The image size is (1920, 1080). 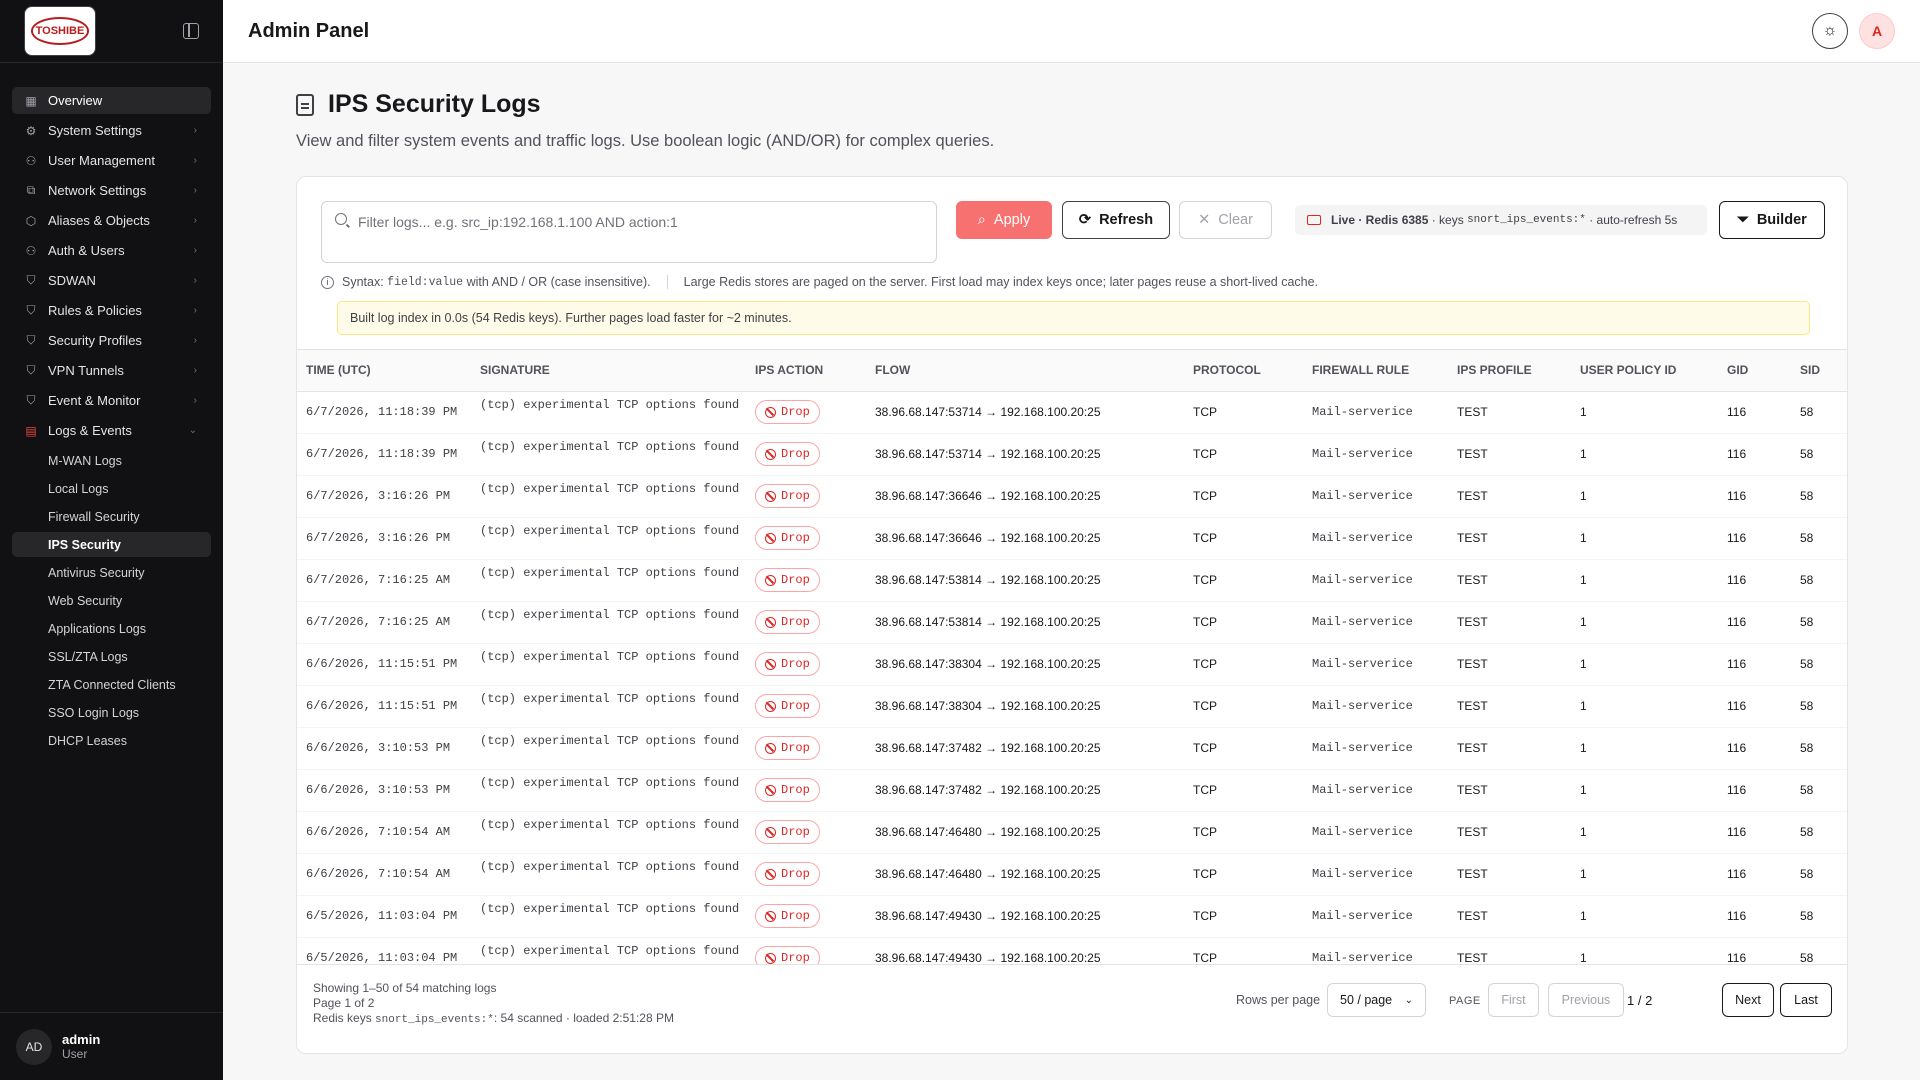 I want to click on user-avatar-button: A, so click(x=1877, y=31).